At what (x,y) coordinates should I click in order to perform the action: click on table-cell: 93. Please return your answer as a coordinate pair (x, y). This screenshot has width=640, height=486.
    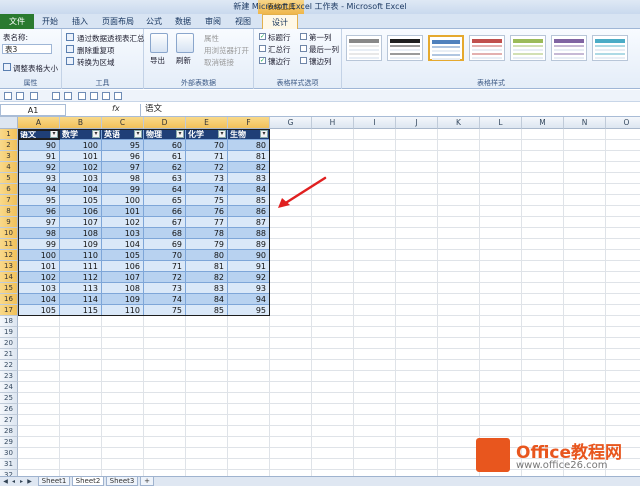
    Looking at the image, I should click on (249, 288).